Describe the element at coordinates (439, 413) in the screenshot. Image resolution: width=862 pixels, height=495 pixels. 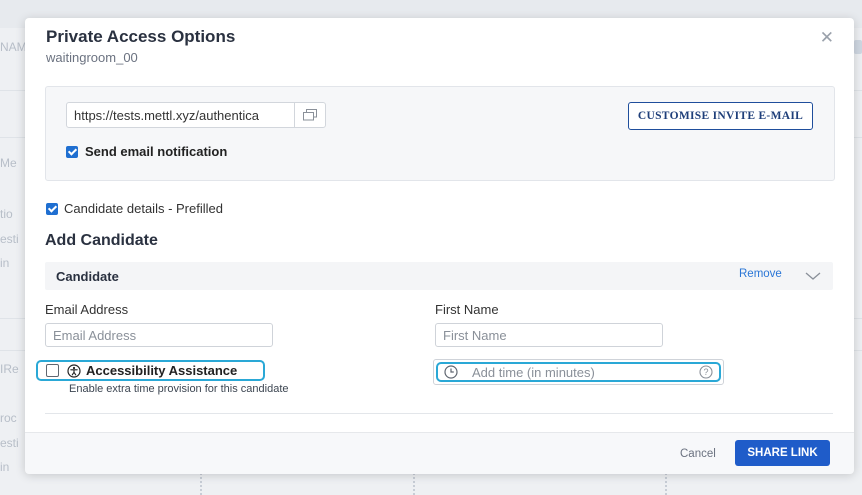
I see `section-divider` at that location.